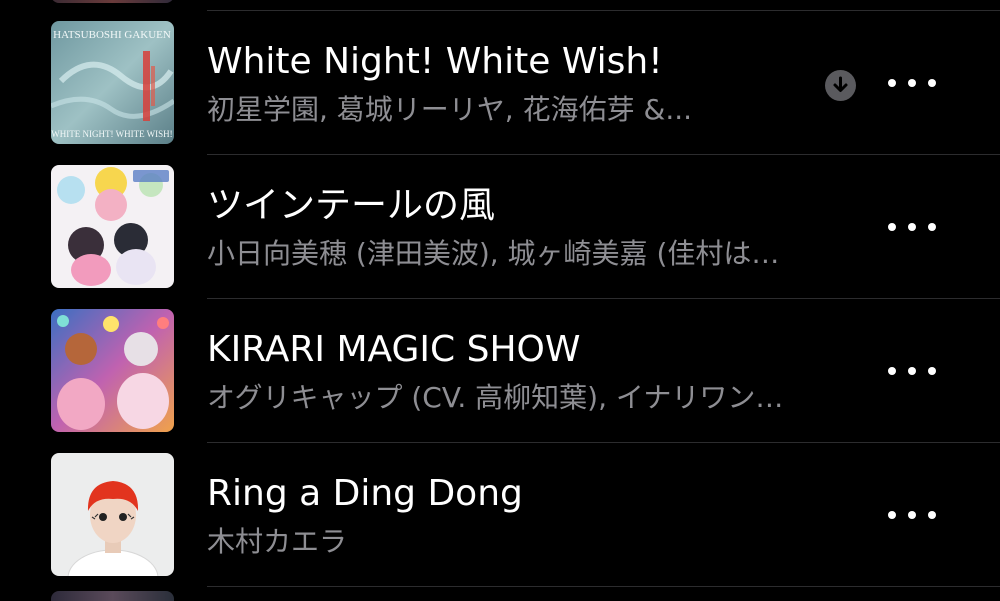 The height and width of the screenshot is (601, 1000). I want to click on previous-album-artwork, so click(112, 1).